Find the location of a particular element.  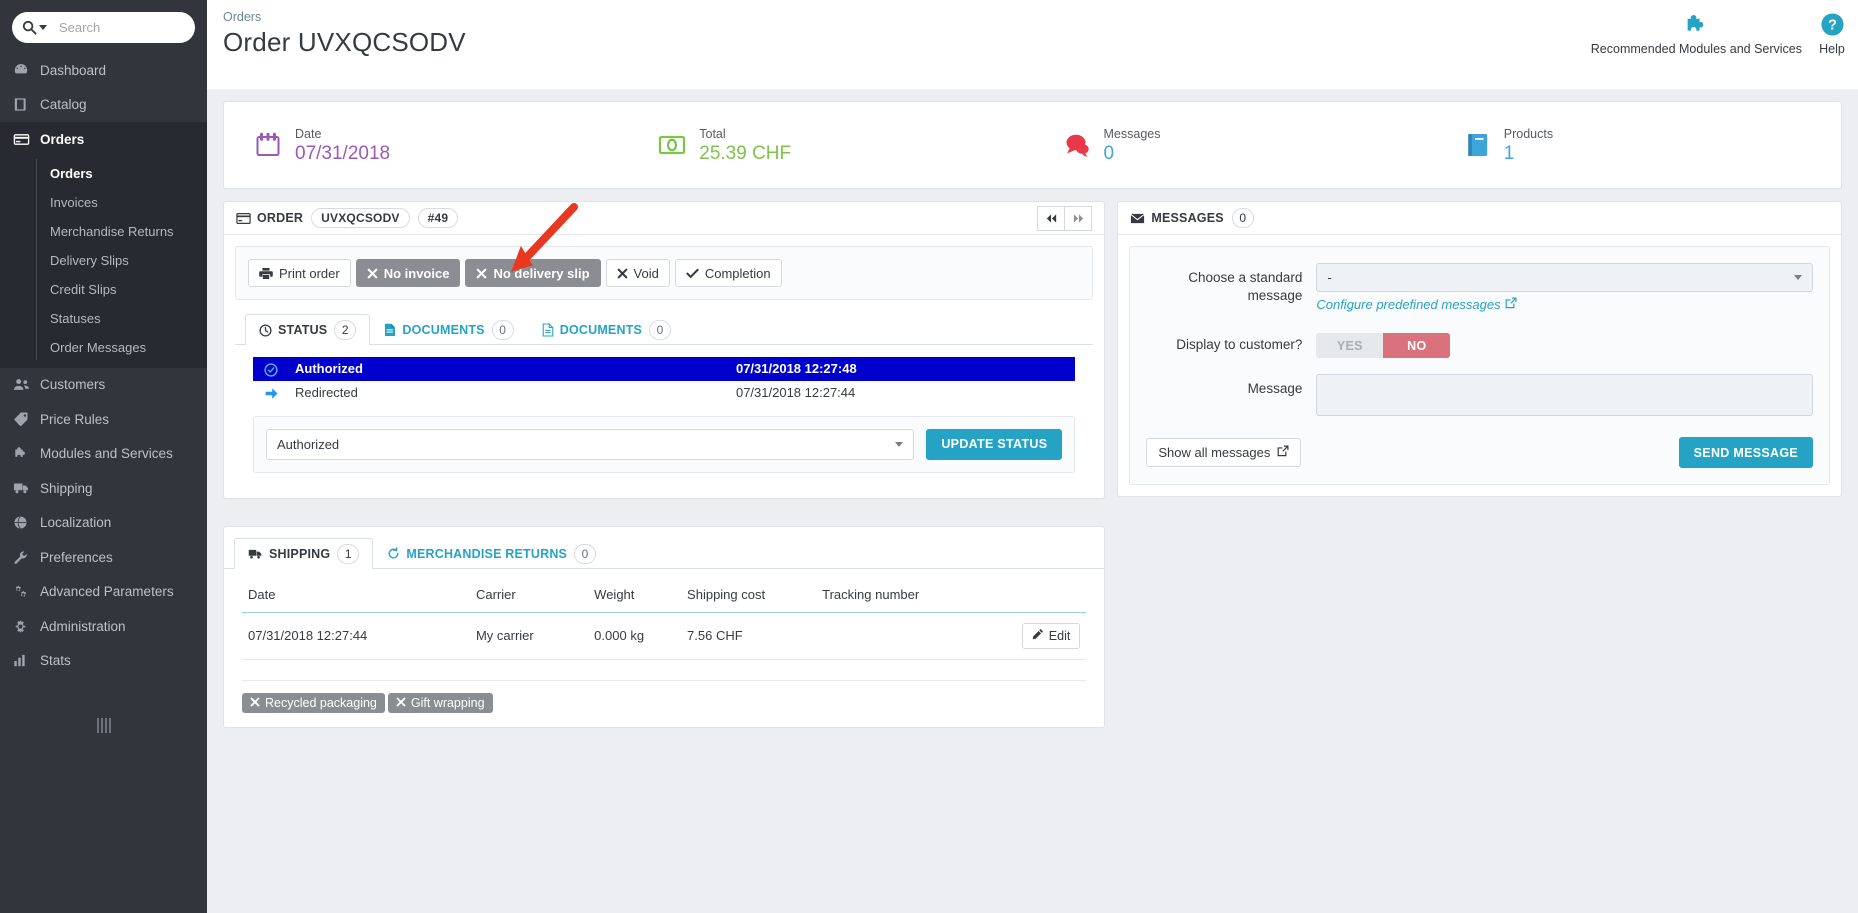

status-label: Redirected is located at coordinates (326, 392).